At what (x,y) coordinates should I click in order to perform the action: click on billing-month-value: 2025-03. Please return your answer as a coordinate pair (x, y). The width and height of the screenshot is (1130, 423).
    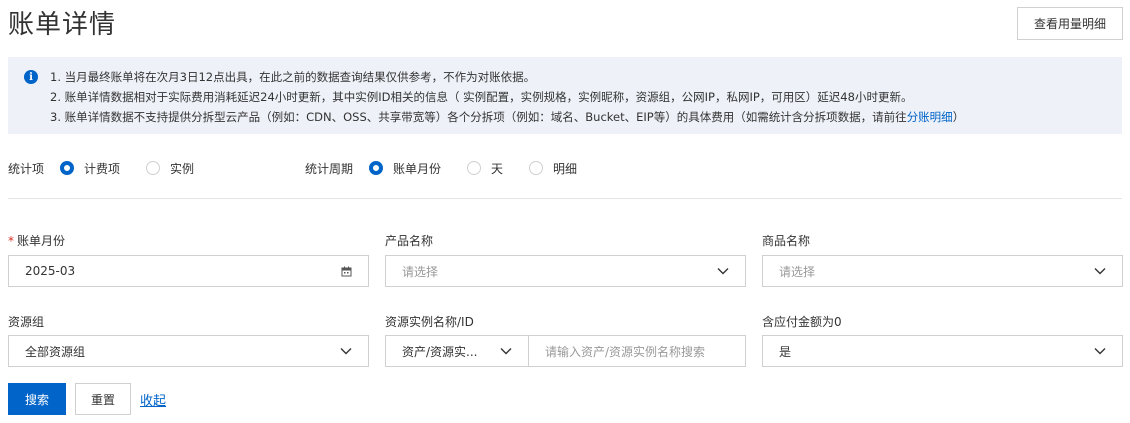
    Looking at the image, I should click on (50, 271).